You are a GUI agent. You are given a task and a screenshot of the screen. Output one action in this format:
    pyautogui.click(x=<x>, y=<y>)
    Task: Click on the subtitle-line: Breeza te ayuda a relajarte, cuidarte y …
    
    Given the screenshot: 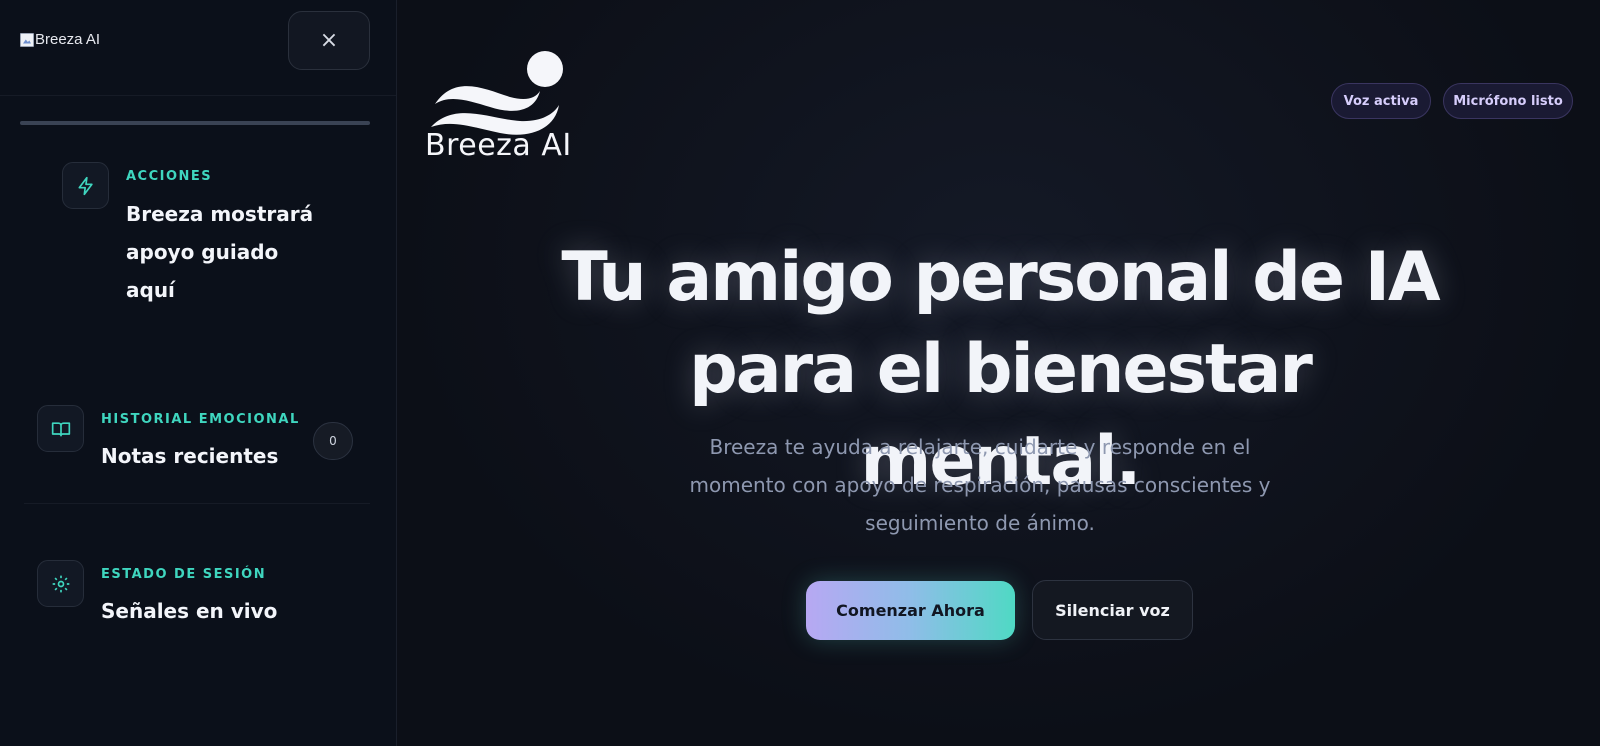 What is the action you would take?
    pyautogui.click(x=980, y=447)
    